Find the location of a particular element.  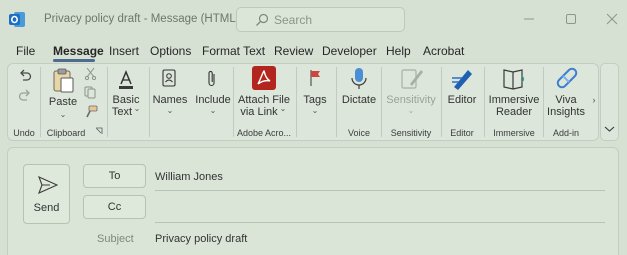

viva-insights-label-2: Insights is located at coordinates (566, 112).